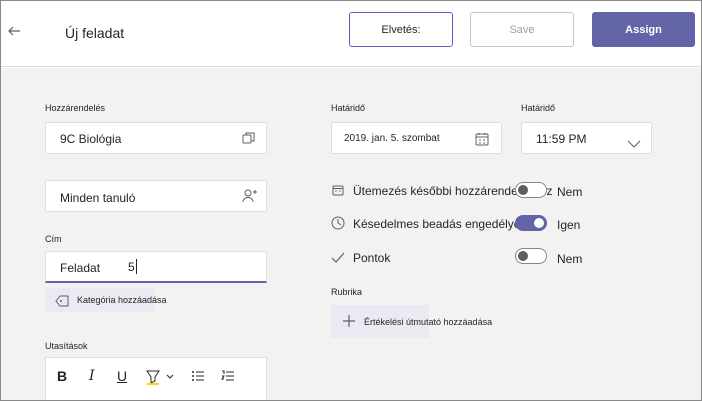 The image size is (702, 401). I want to click on students-value: Minden tanuló, so click(98, 198).